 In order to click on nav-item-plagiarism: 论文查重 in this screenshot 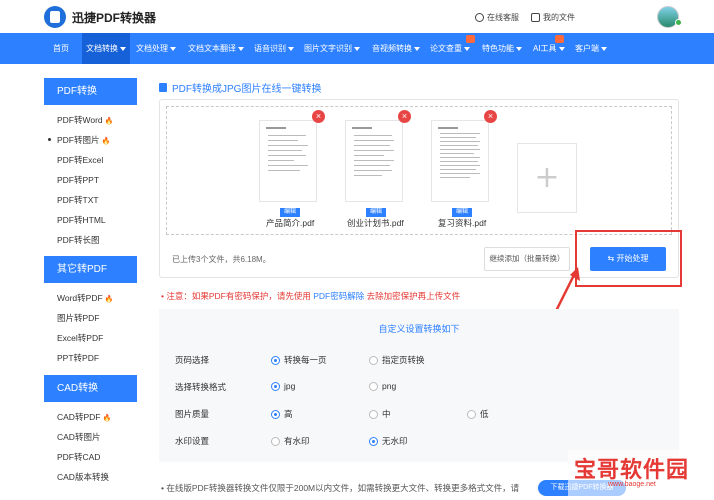, I will do `click(450, 48)`.